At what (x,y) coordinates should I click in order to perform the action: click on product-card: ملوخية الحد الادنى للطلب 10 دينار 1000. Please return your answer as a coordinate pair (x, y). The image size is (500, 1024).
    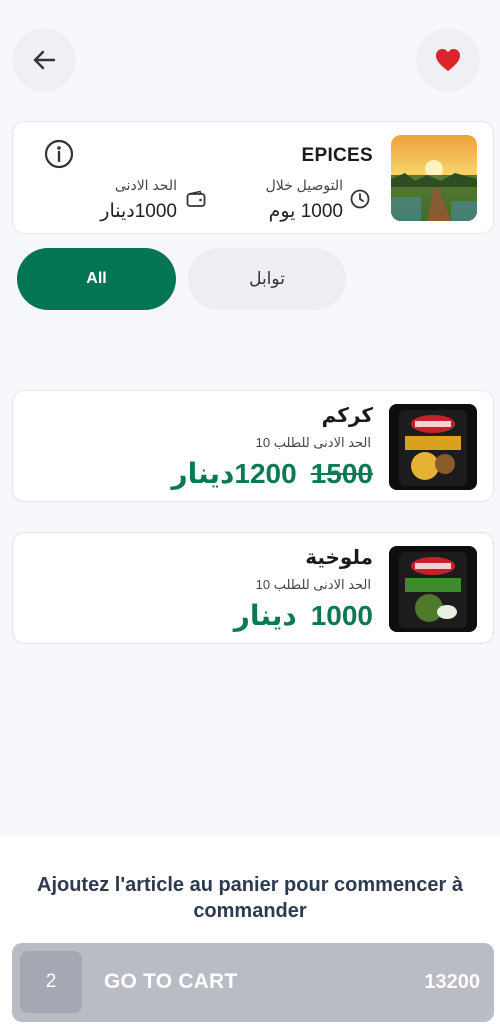
    Looking at the image, I should click on (253, 588).